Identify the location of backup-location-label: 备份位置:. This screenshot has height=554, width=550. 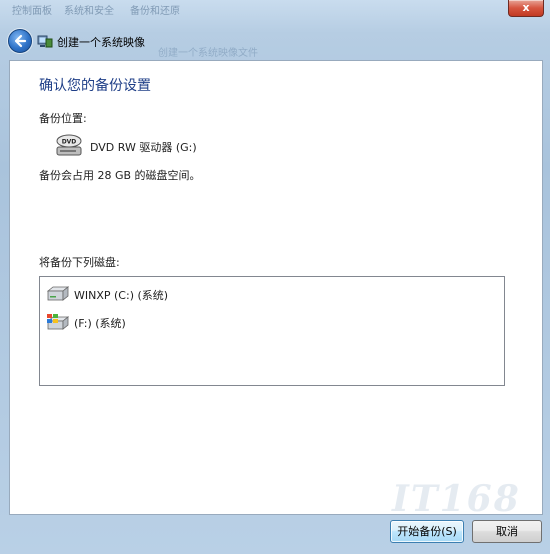
(63, 118).